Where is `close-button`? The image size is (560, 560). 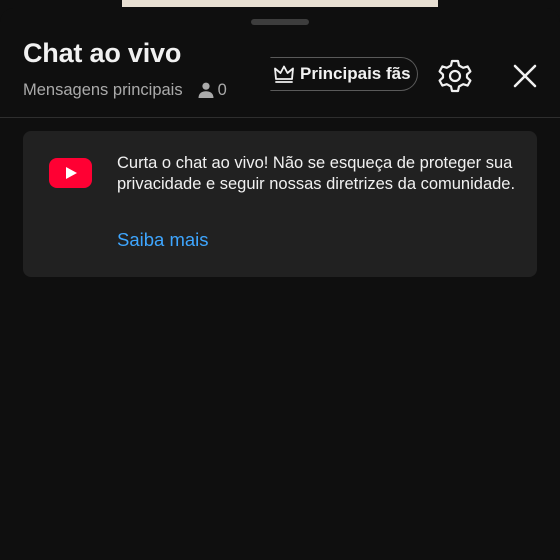 close-button is located at coordinates (525, 76).